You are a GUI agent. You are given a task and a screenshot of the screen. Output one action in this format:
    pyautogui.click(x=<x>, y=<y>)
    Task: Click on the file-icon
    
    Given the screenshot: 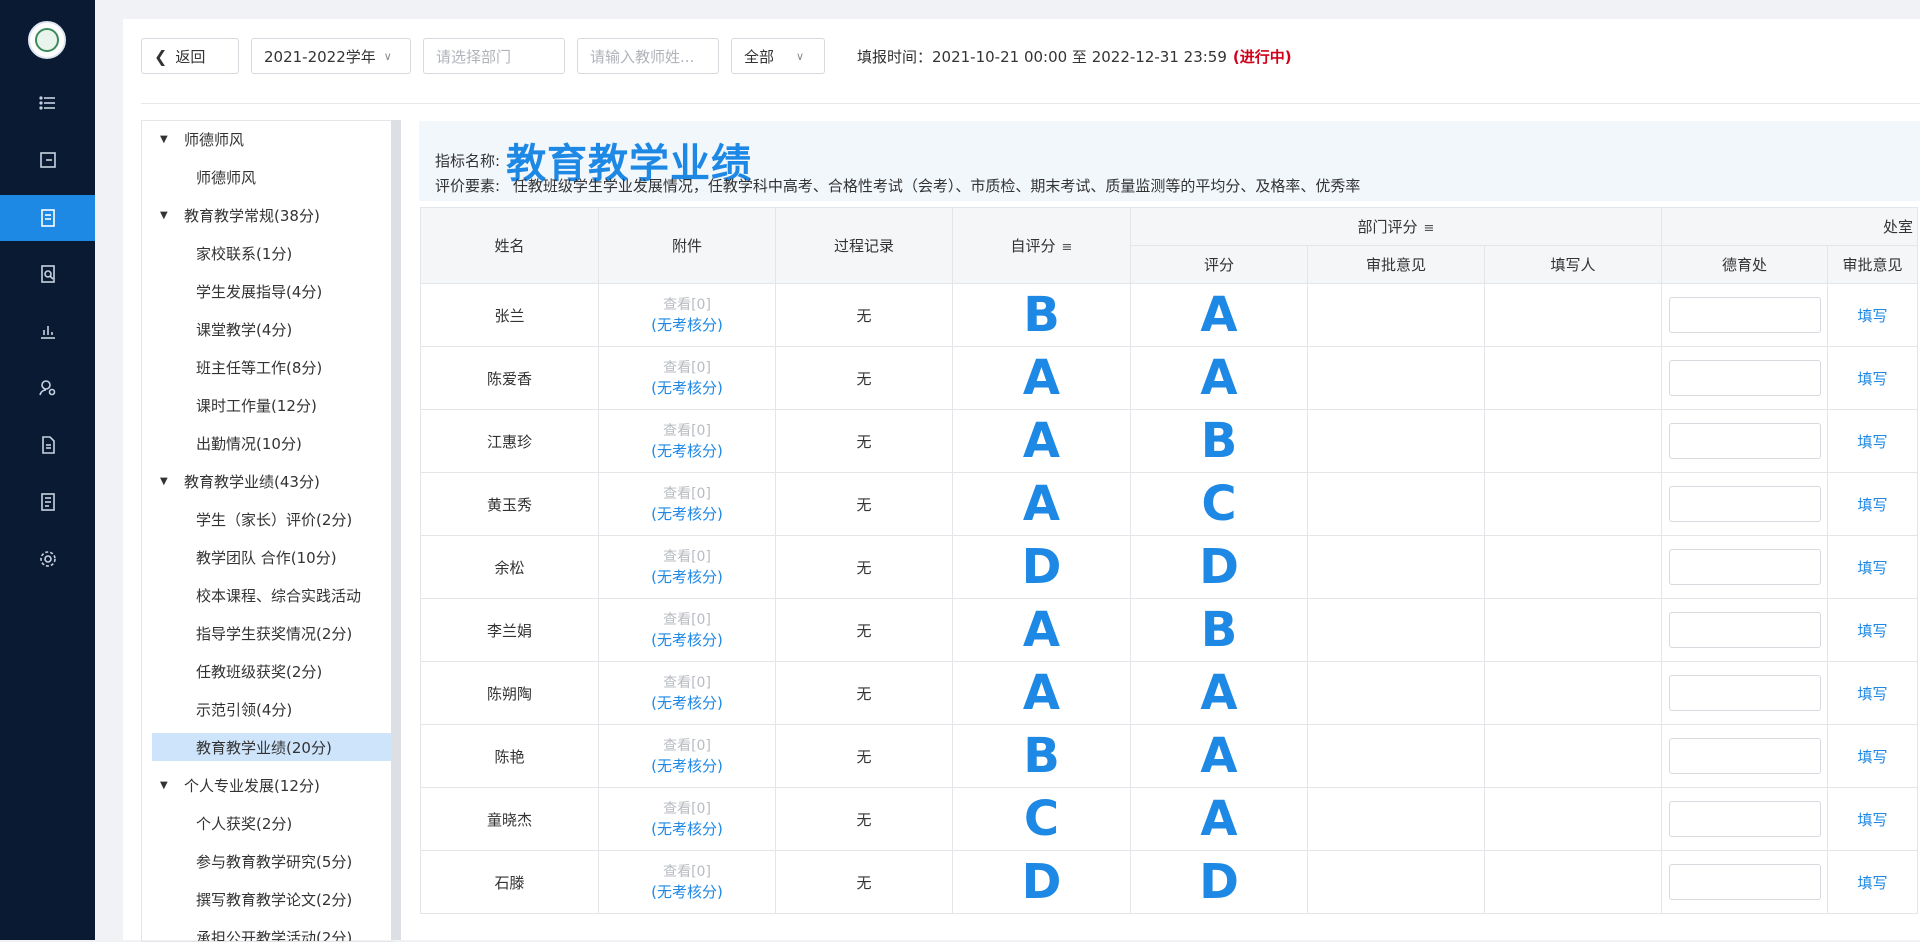 What is the action you would take?
    pyautogui.click(x=47, y=445)
    